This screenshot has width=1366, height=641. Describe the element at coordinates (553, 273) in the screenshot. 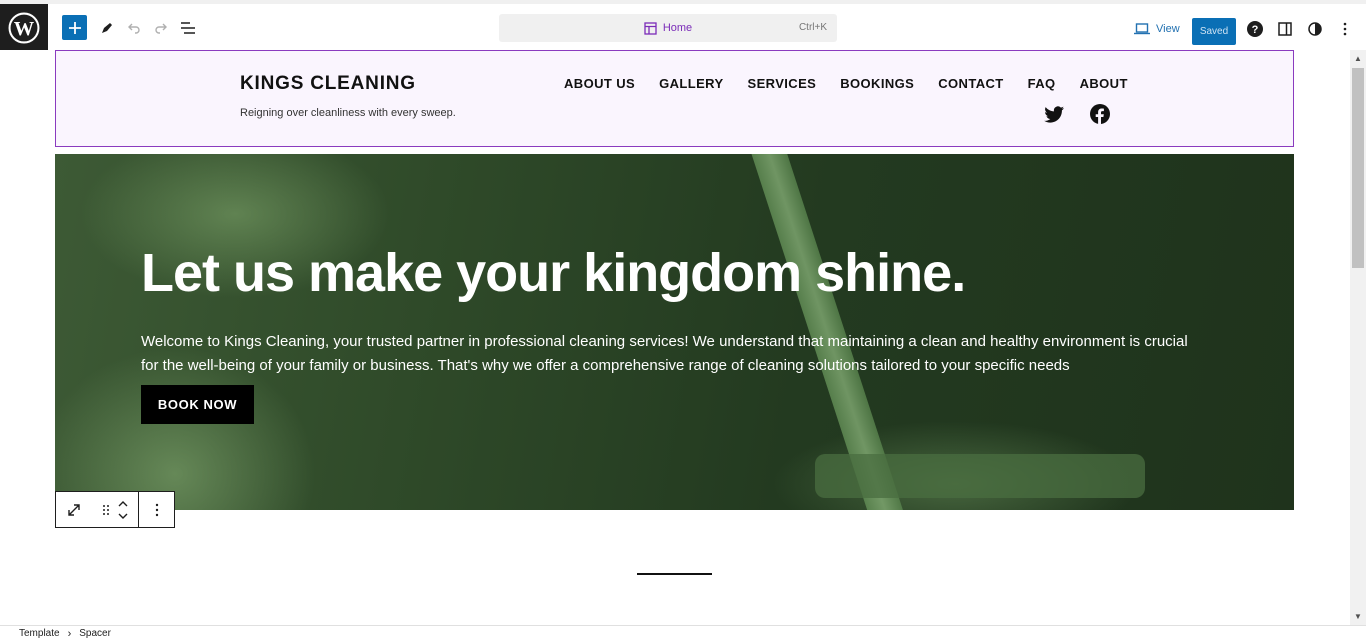

I see `hero-heading: Let us make your kingdom shine.` at that location.